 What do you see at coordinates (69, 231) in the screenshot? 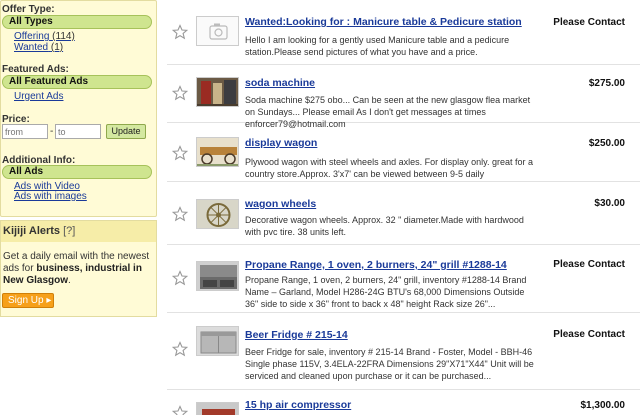
I see `alerts-help-link: [?]` at bounding box center [69, 231].